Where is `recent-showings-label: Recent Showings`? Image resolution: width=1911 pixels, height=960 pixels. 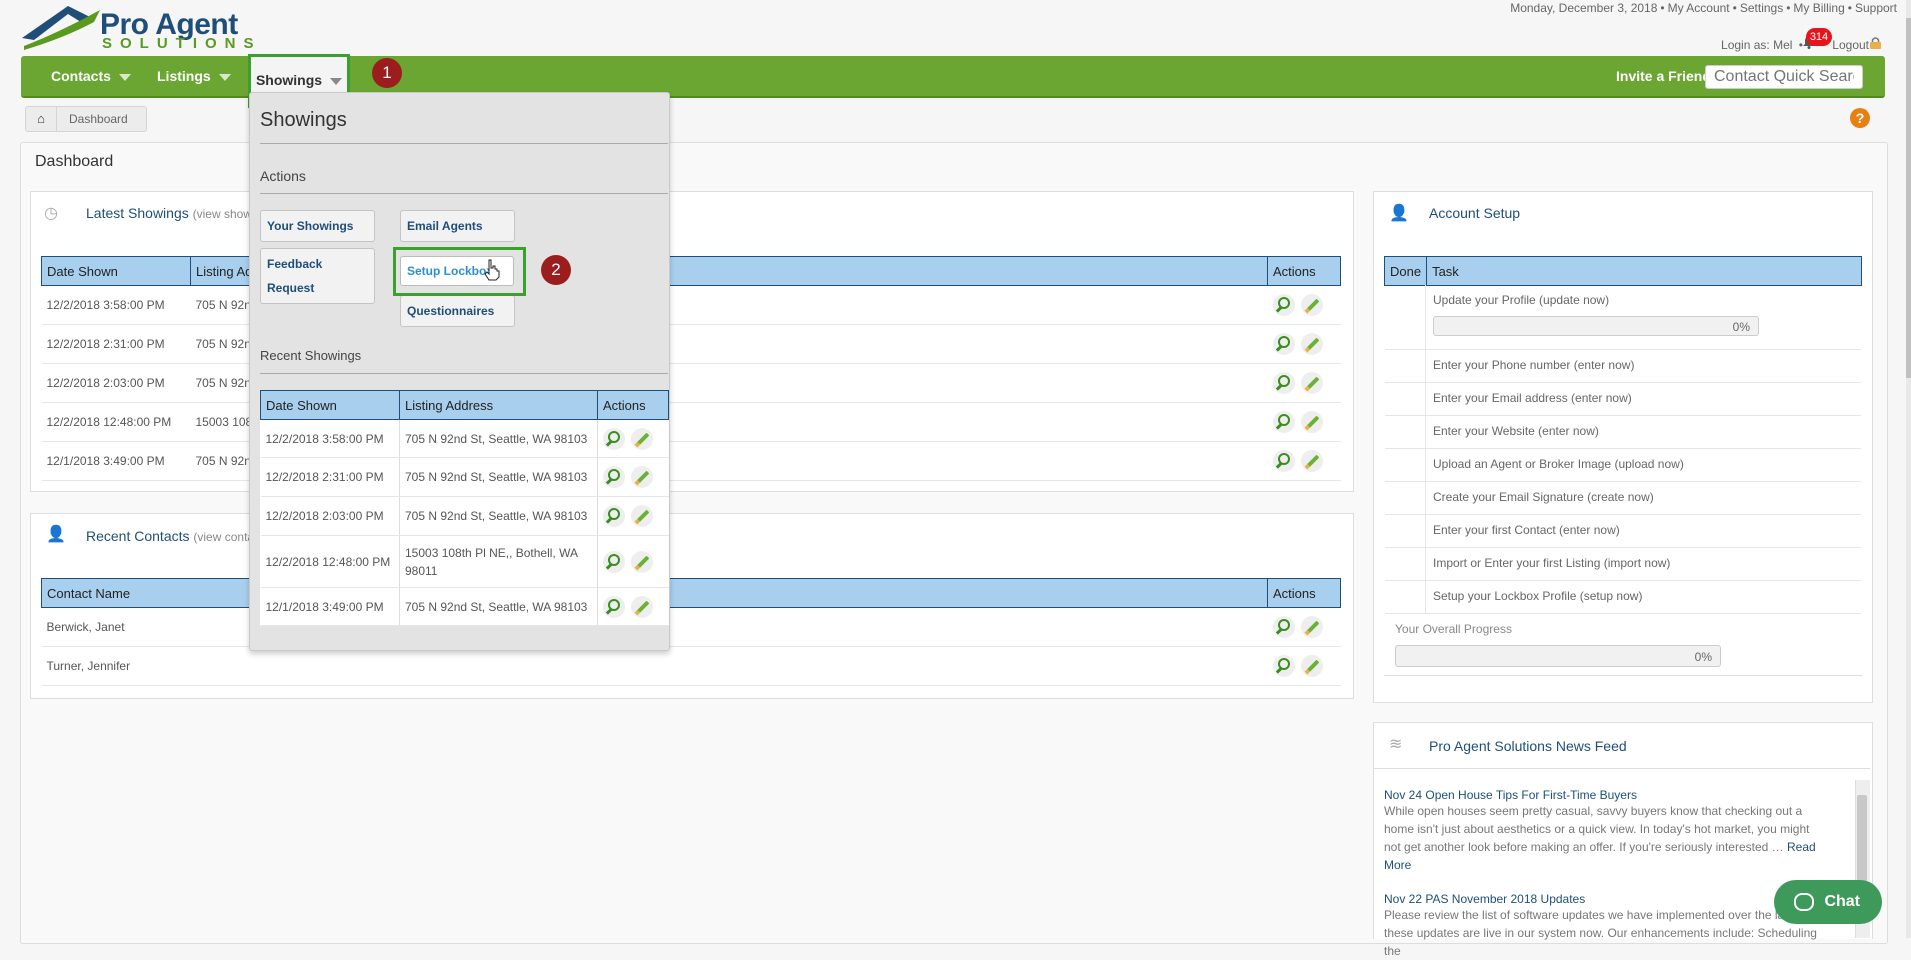
recent-showings-label: Recent Showings is located at coordinates (311, 355).